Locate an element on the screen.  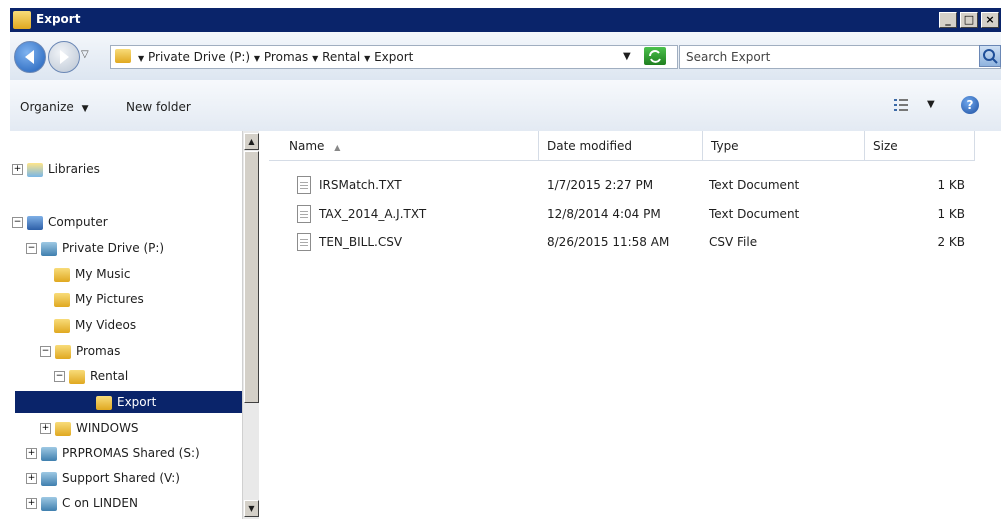
tree-item-my-pictures: My Pictures is located at coordinates (99, 299).